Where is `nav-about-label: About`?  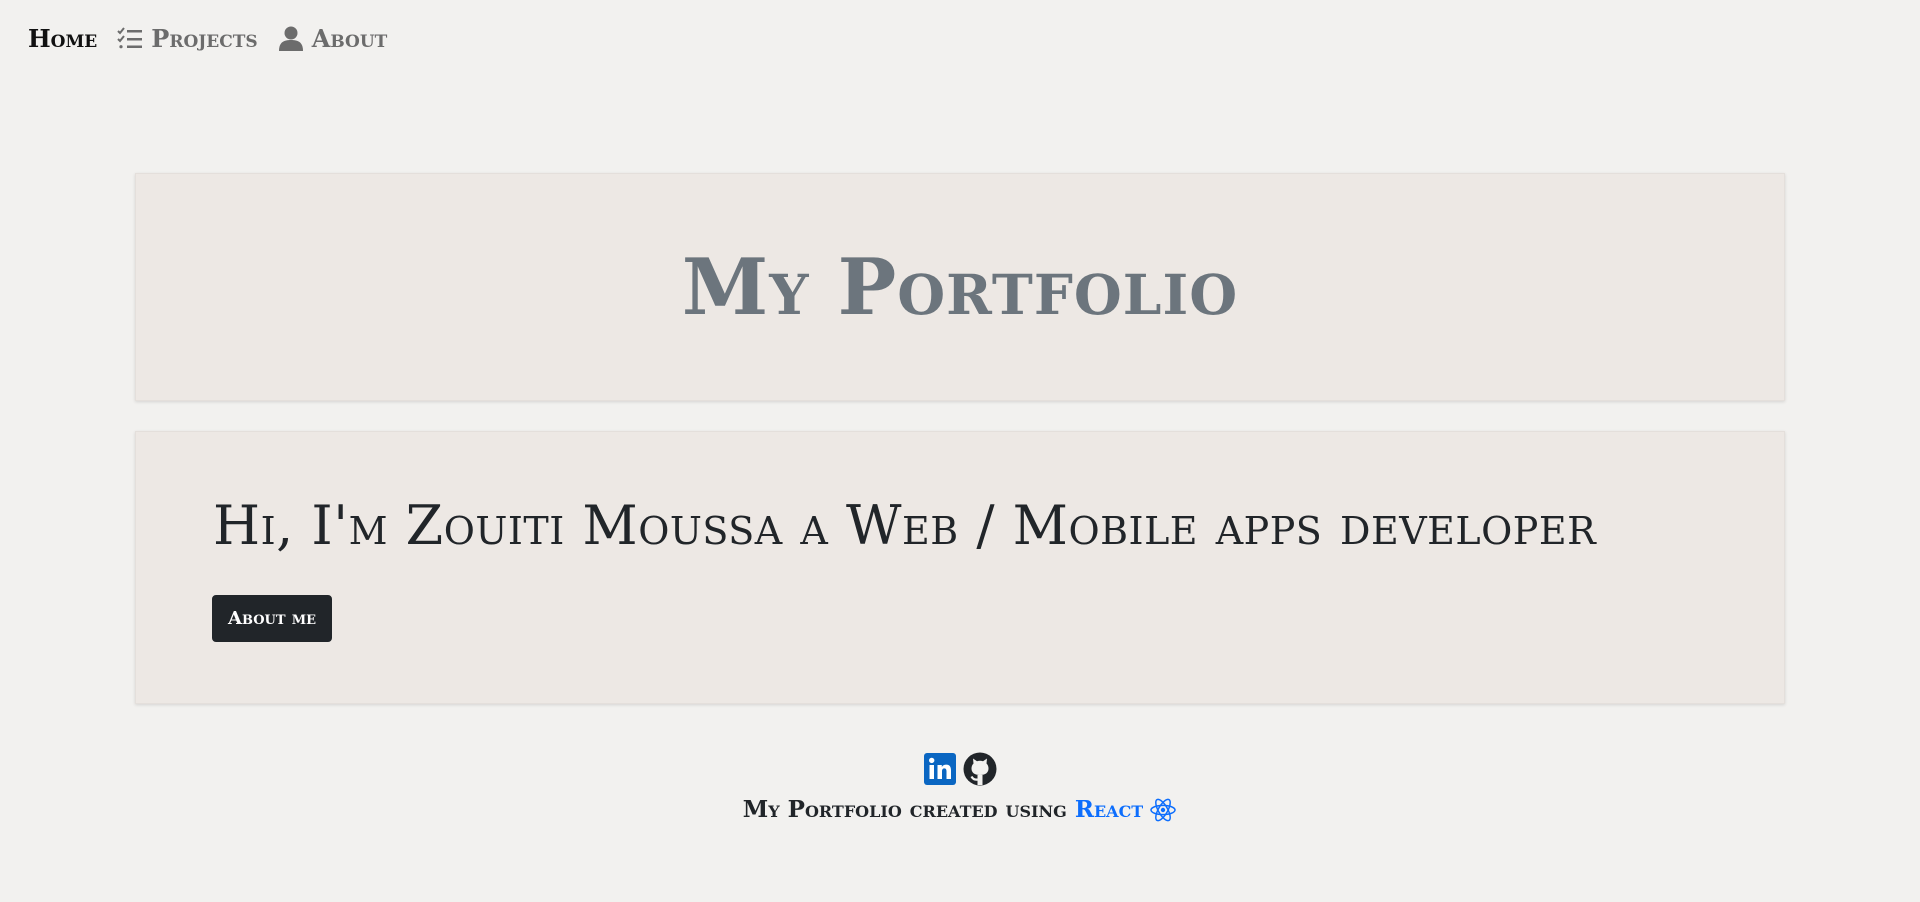 nav-about-label: About is located at coordinates (349, 38).